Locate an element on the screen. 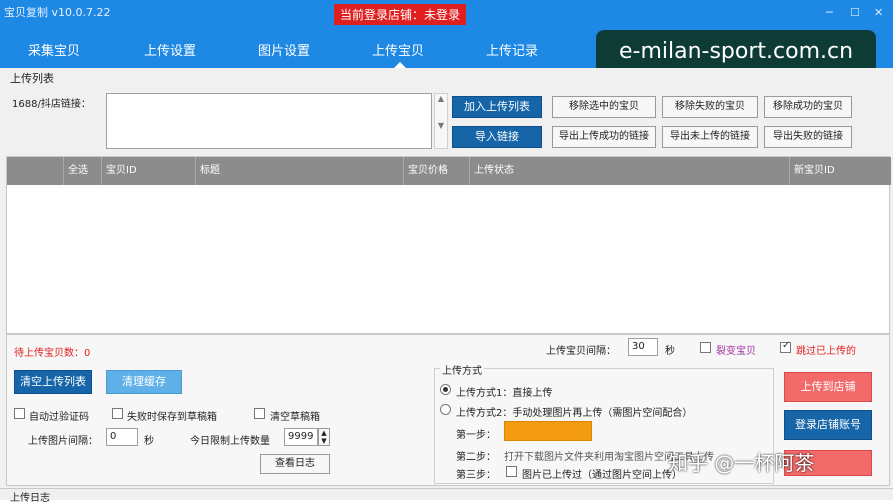  method1-radio is located at coordinates (445, 389).